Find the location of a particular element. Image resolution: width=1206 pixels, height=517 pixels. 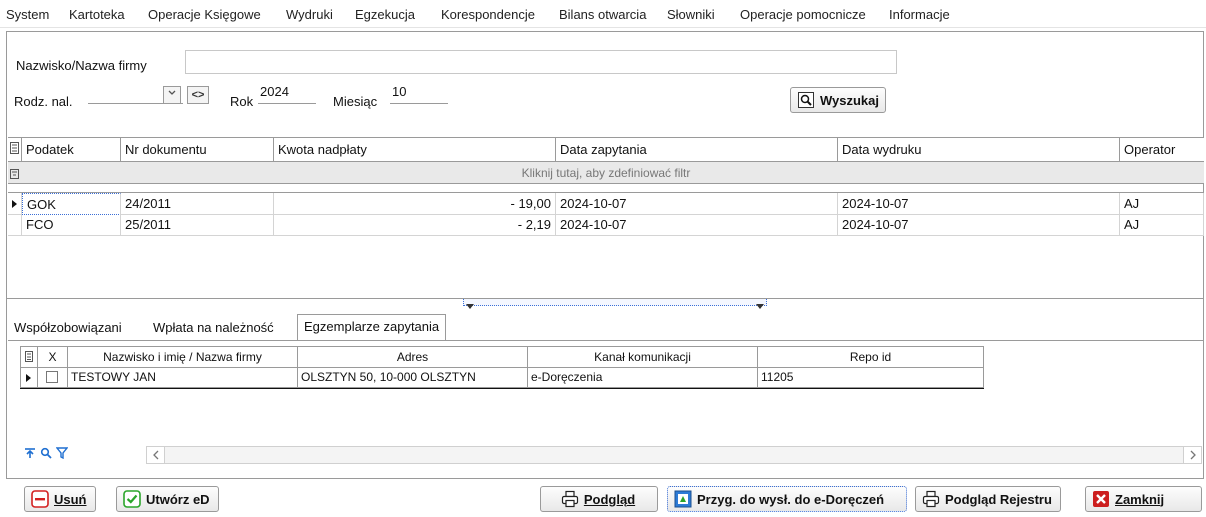

search-button: Wyszukaj is located at coordinates (838, 100).